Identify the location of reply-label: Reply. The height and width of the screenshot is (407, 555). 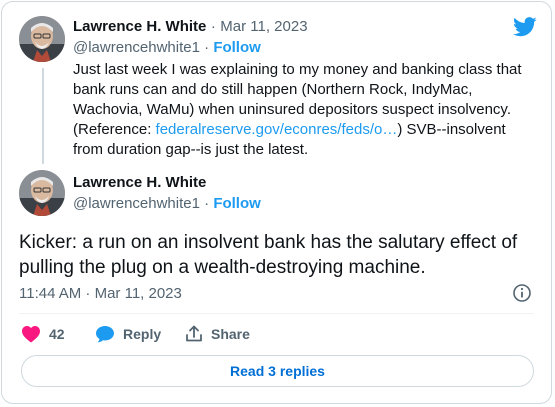
(142, 334).